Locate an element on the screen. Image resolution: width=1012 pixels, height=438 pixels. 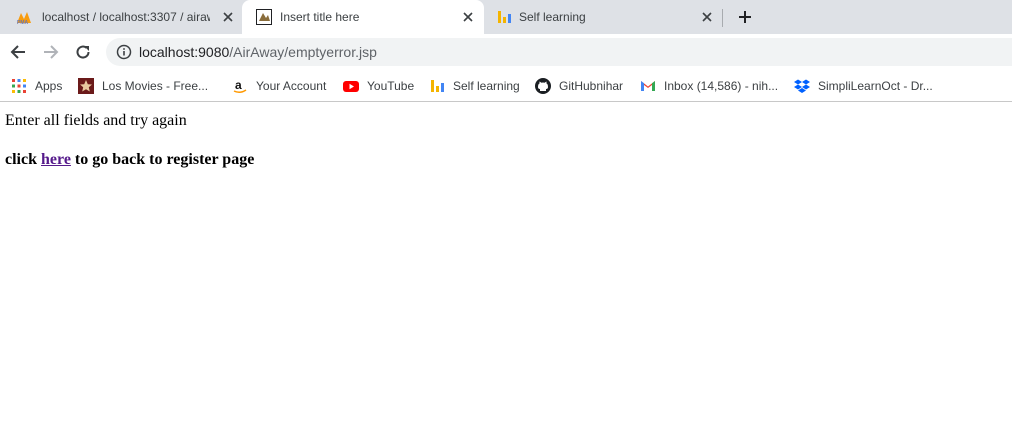
back-instruction: click here to go back to register page is located at coordinates (129, 160).